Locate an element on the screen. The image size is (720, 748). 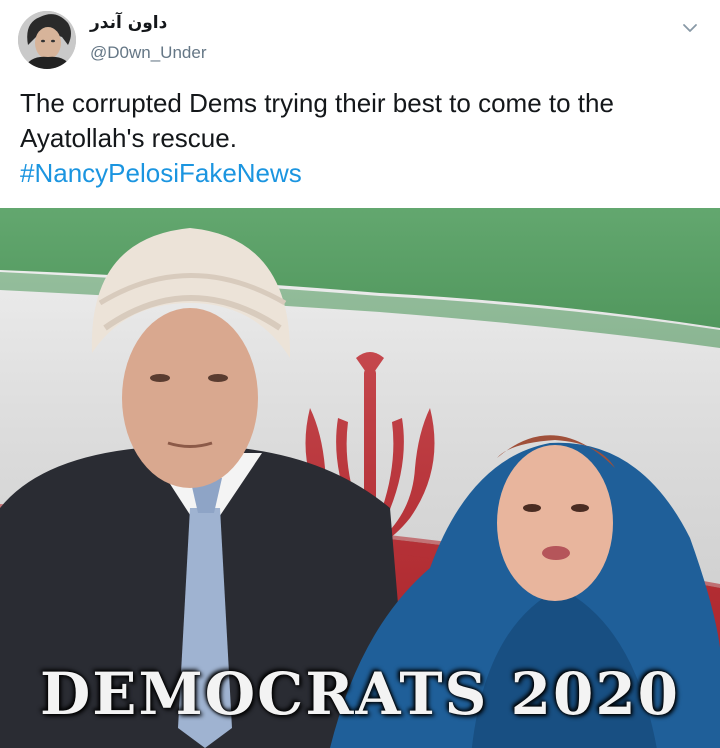
chevron-down-icon is located at coordinates (690, 28).